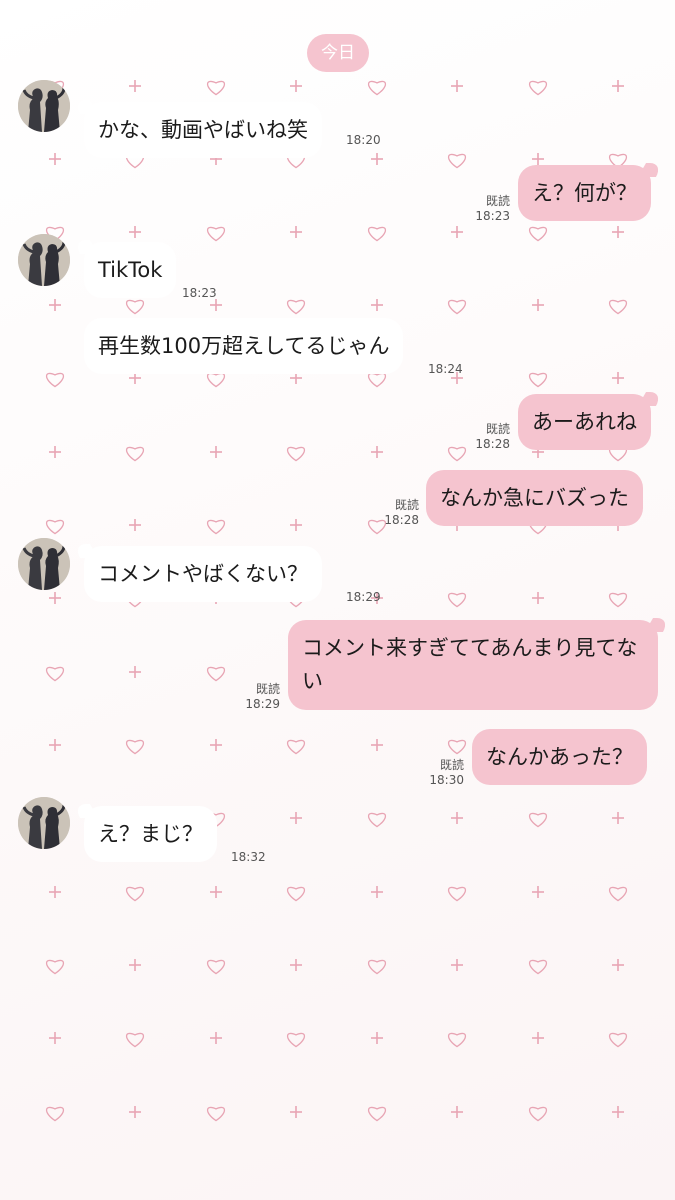 This screenshot has width=675, height=1200. What do you see at coordinates (244, 346) in the screenshot?
I see `message-bubble-incoming: 再生数100万超えしてるじゃん` at bounding box center [244, 346].